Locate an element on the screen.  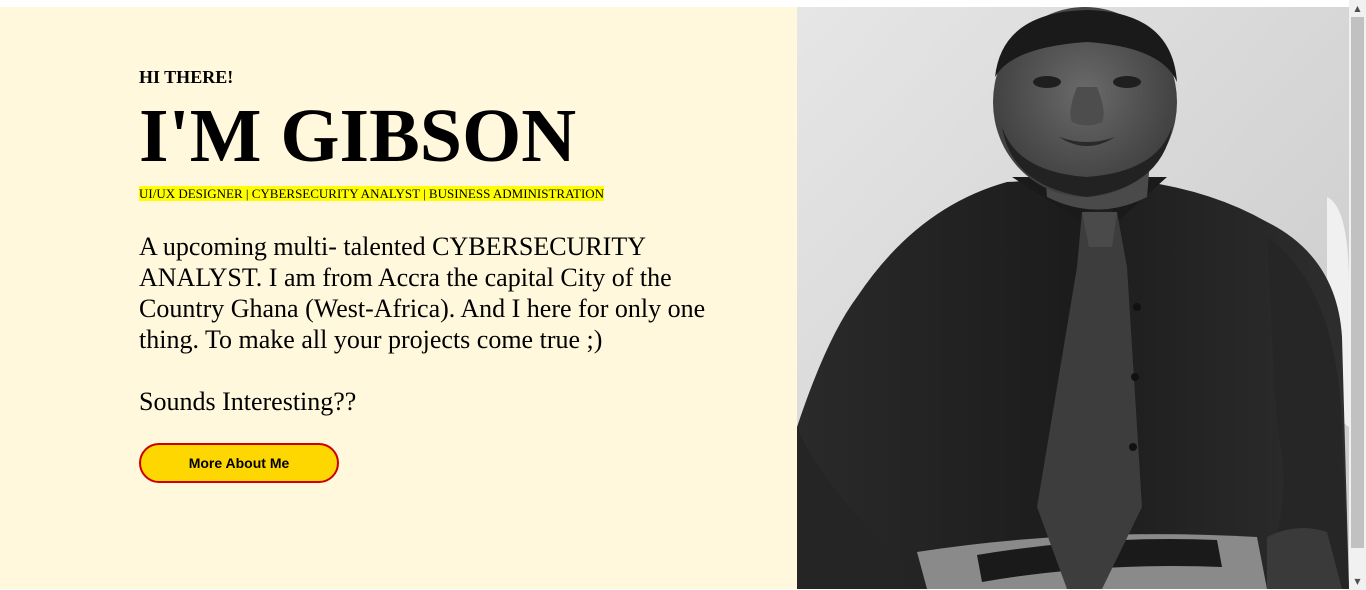
greeting-text: HI THERE! is located at coordinates (186, 77).